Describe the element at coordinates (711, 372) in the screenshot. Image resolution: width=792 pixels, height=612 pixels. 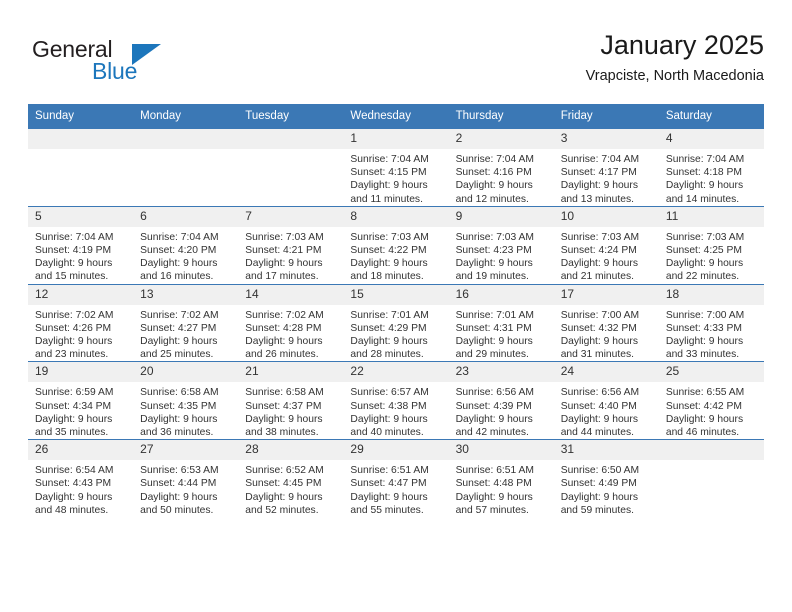
I see `day-number: 25` at that location.